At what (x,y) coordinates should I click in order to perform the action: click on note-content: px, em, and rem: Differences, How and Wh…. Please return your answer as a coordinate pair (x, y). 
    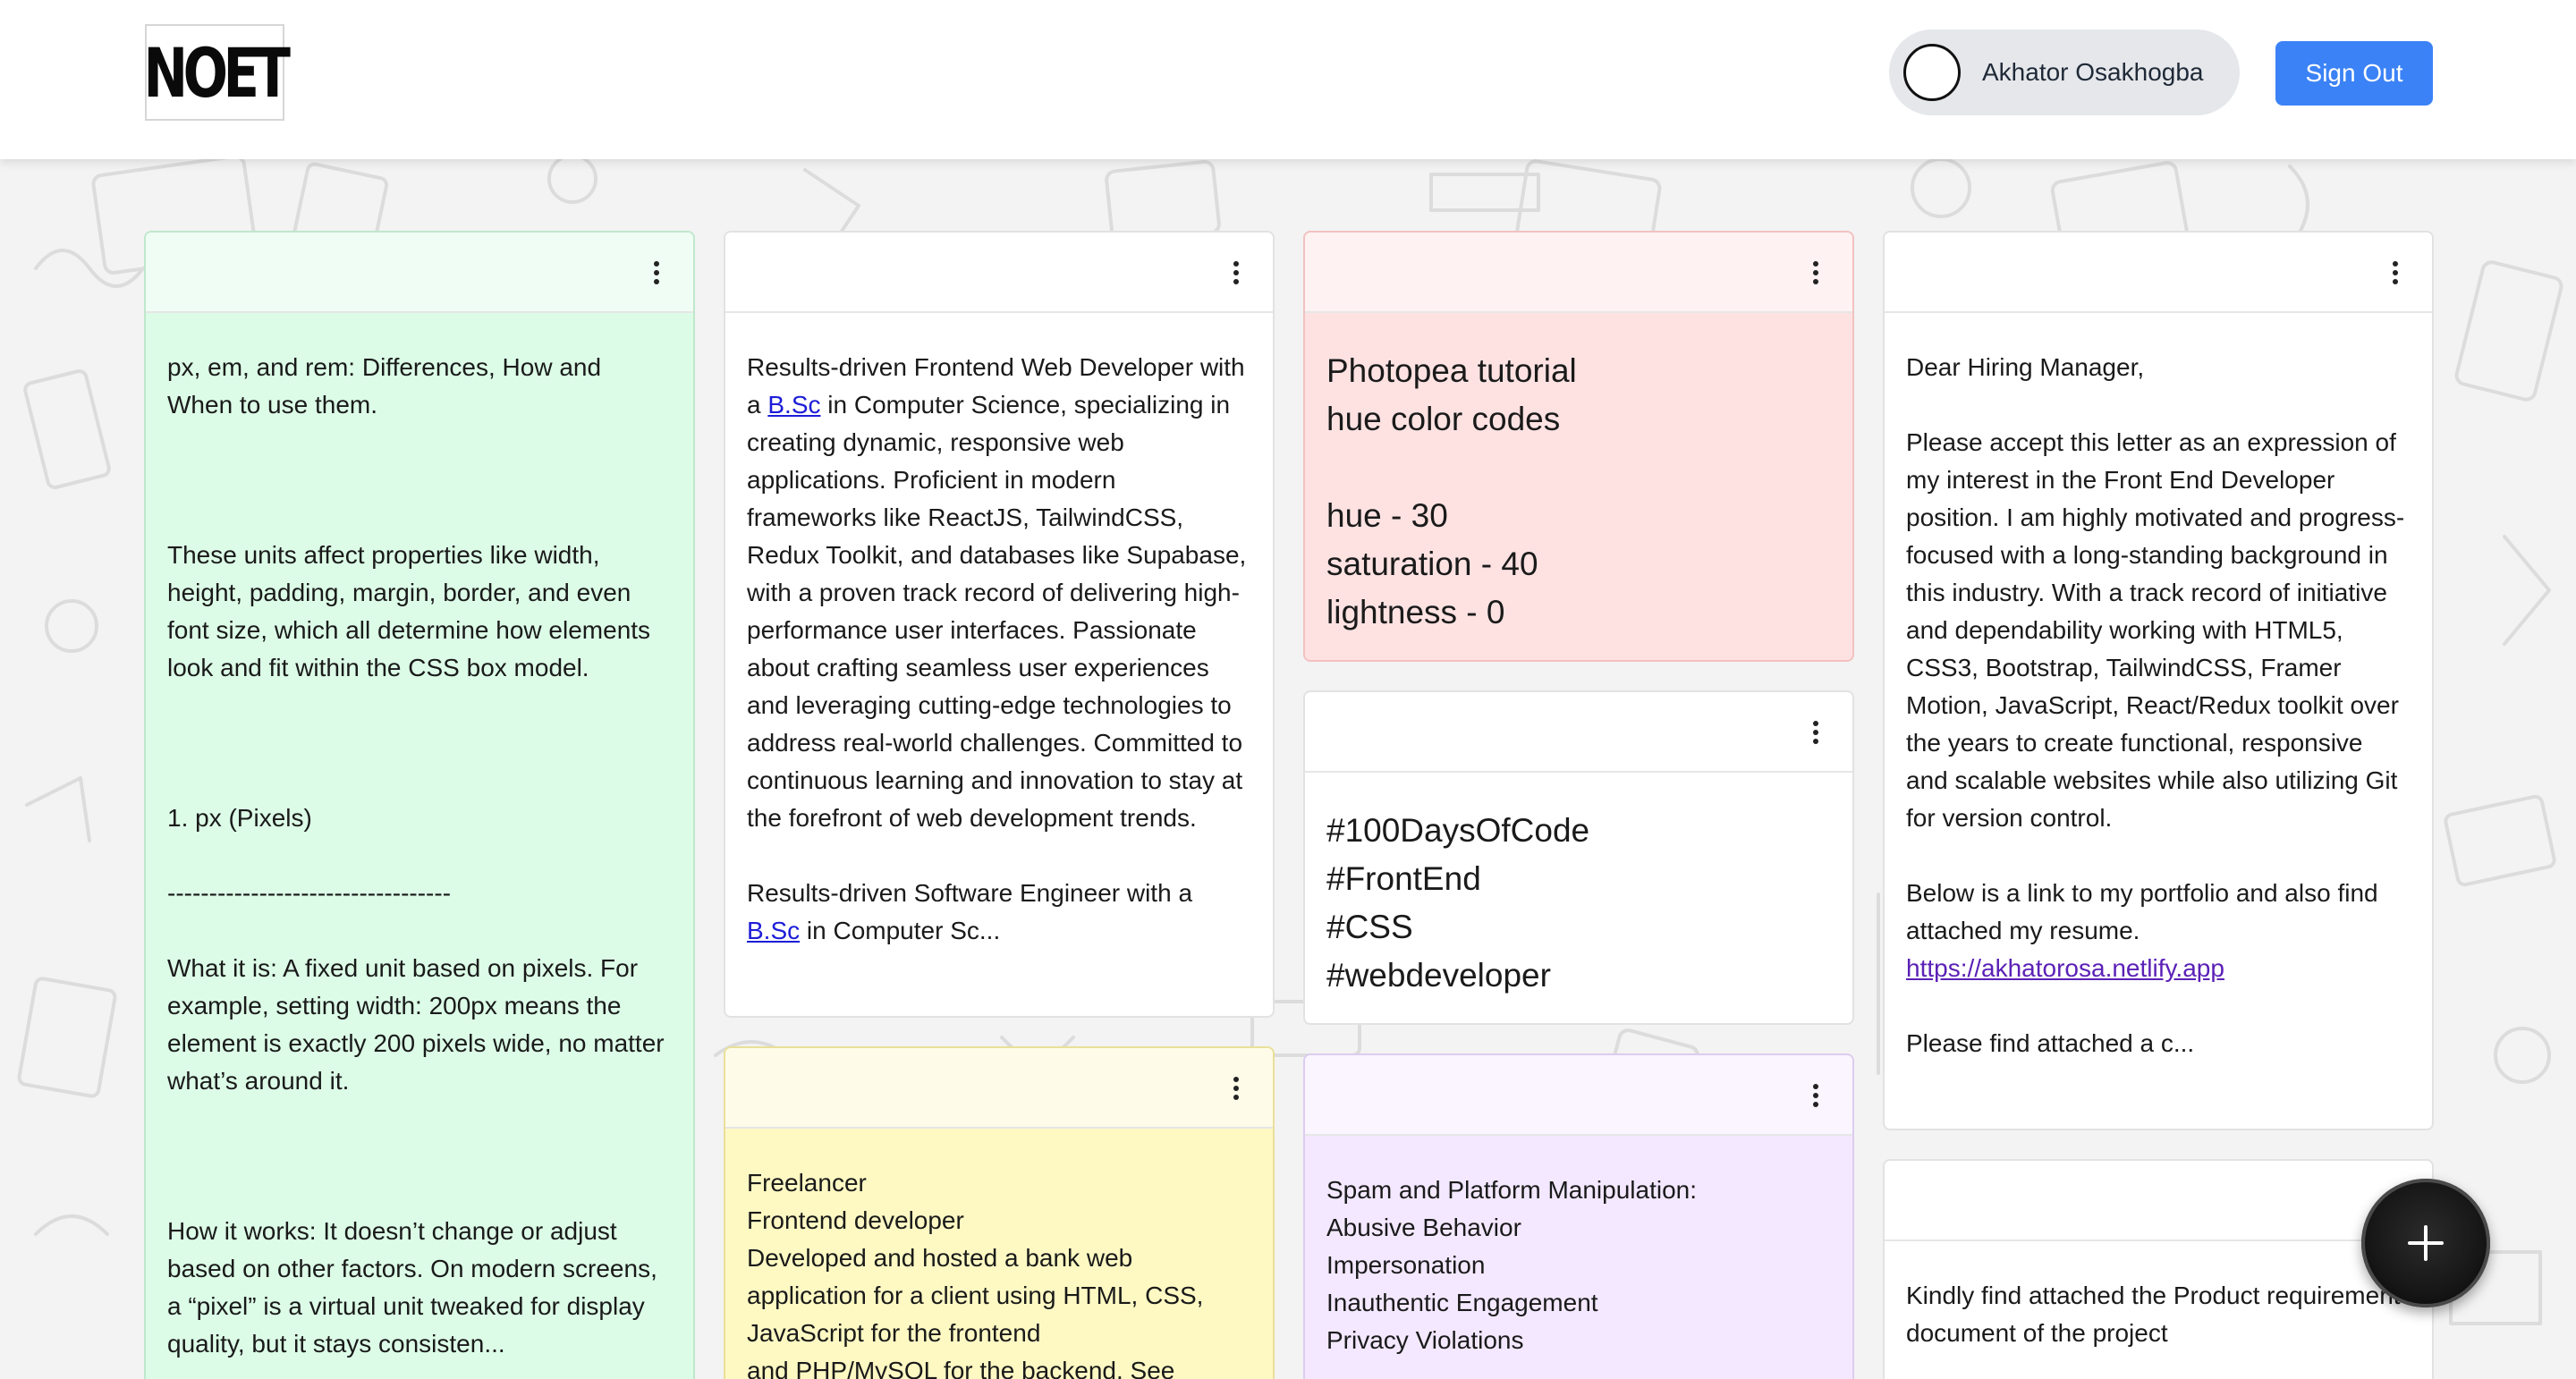
    Looking at the image, I should click on (416, 855).